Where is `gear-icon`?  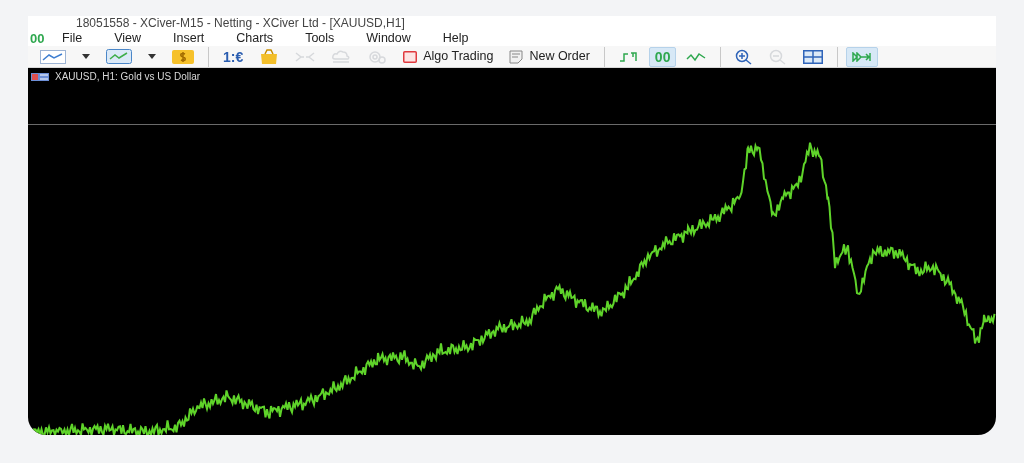 gear-icon is located at coordinates (377, 56).